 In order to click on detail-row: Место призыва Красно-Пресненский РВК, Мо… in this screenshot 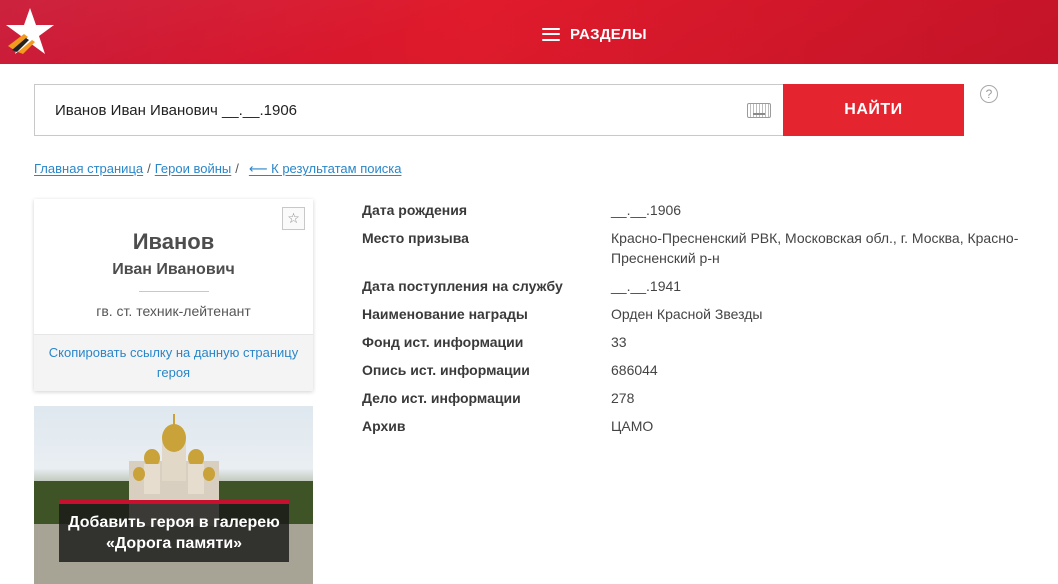, I will do `click(710, 248)`.